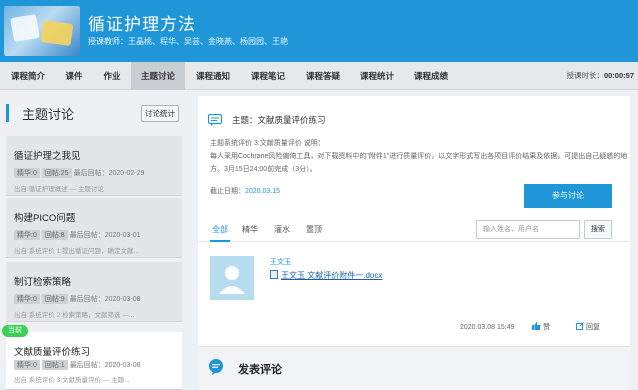 The height and width of the screenshot is (390, 638). I want to click on last-reply: 最后回帖：2020-03-01, so click(105, 235).